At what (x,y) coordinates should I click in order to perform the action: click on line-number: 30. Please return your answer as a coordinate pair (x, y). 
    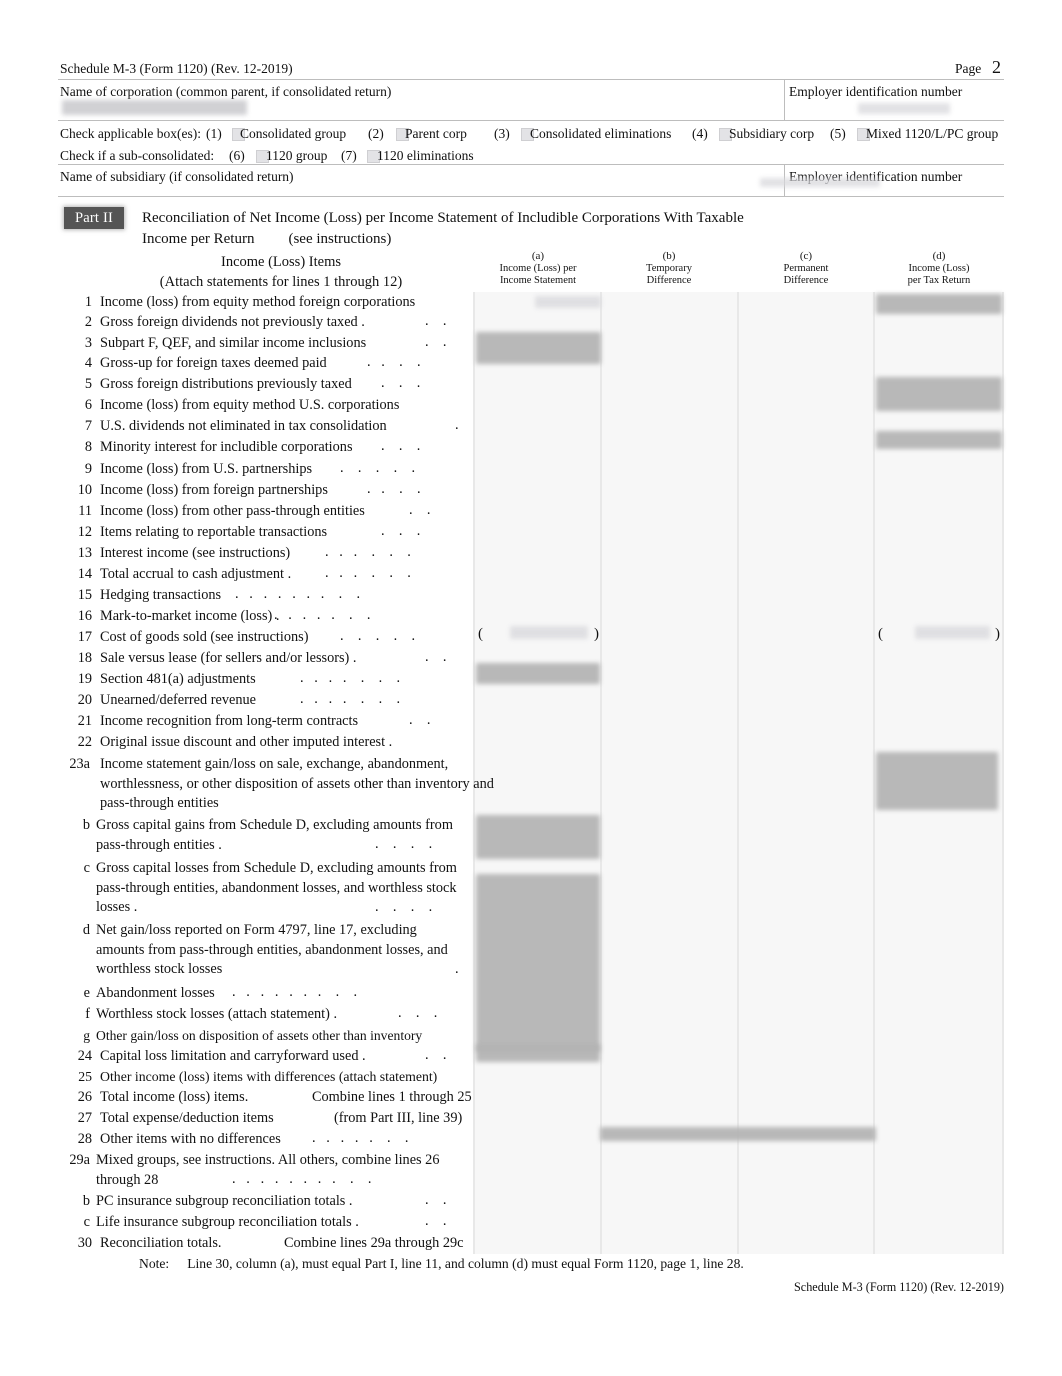
    Looking at the image, I should click on (84, 1243).